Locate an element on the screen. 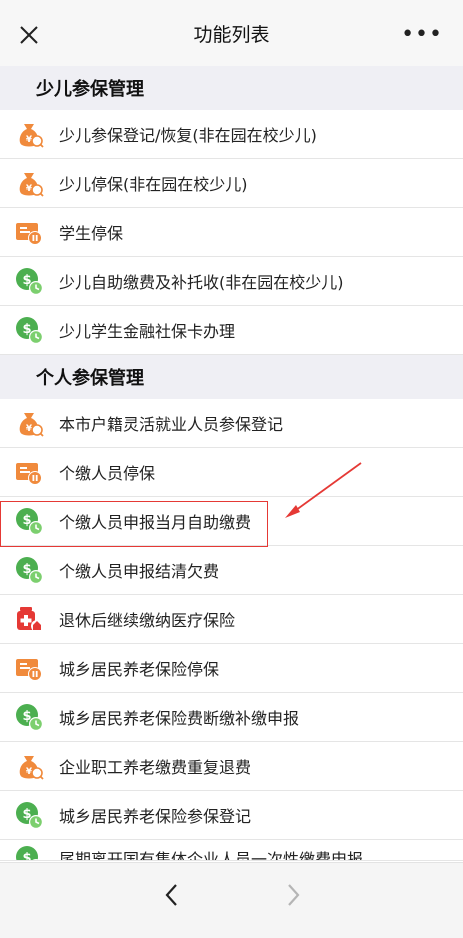 This screenshot has height=938, width=463. list-item: 少儿停保(非在园在校少儿) is located at coordinates (231, 183).